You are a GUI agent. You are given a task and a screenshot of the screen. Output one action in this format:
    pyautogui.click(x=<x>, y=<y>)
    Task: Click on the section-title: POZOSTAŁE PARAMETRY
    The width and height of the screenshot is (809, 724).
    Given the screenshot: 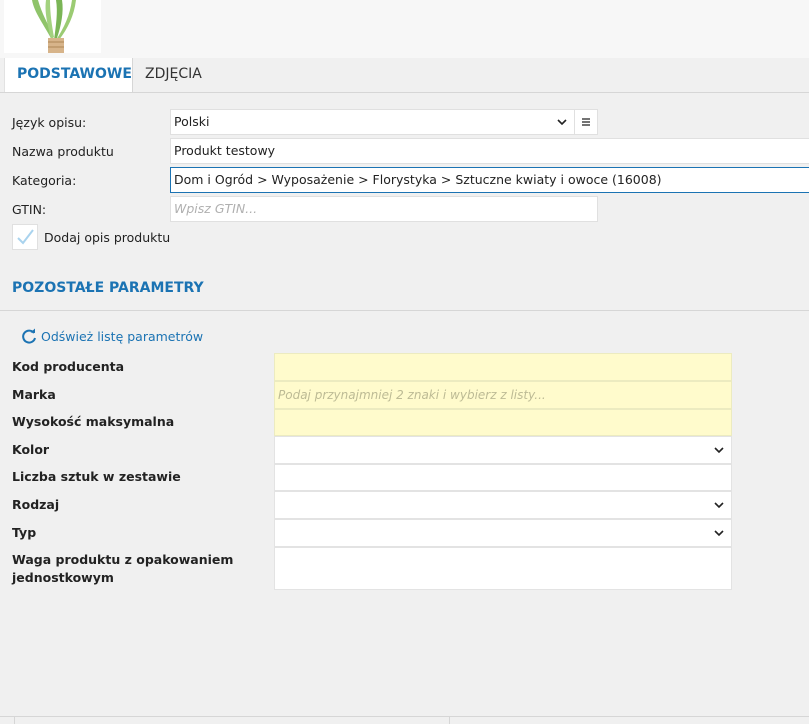 What is the action you would take?
    pyautogui.click(x=108, y=288)
    